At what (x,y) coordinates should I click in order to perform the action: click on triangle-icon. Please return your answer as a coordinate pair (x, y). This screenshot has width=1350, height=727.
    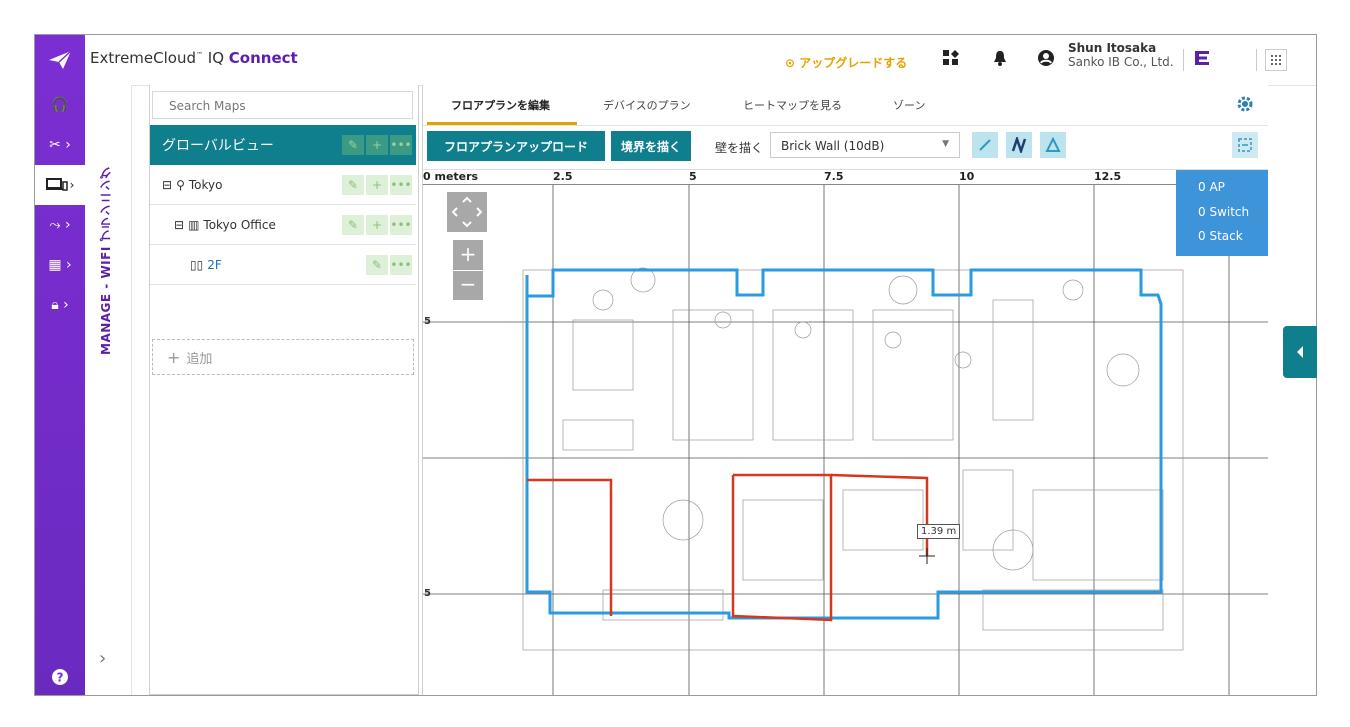
    Looking at the image, I should click on (1053, 144).